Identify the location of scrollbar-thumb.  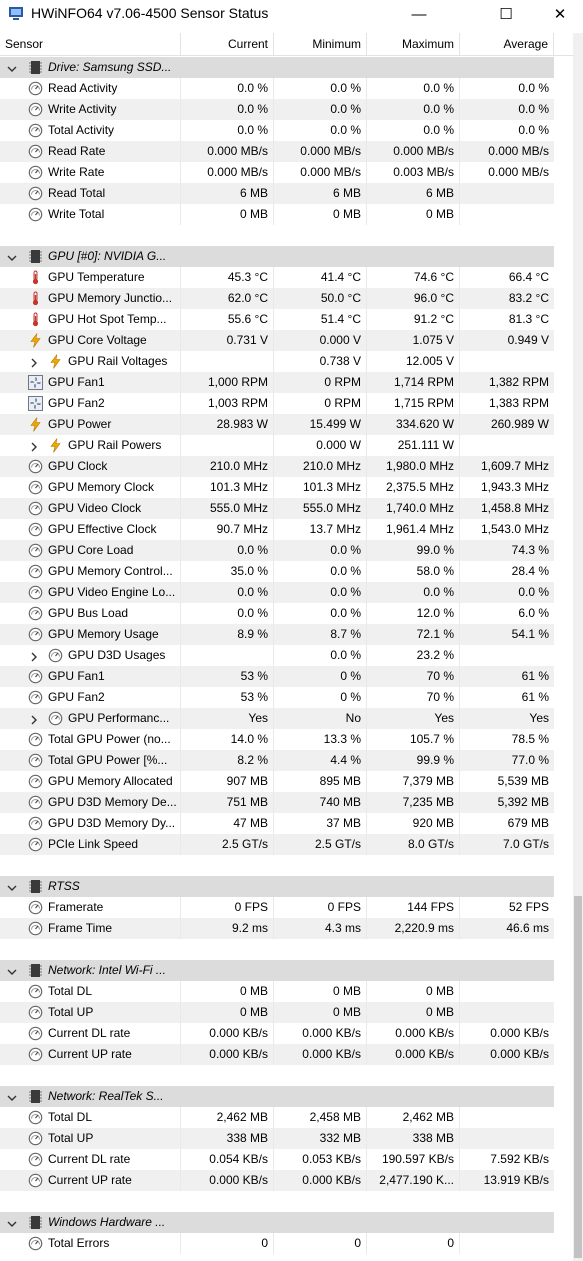
(578, 1077).